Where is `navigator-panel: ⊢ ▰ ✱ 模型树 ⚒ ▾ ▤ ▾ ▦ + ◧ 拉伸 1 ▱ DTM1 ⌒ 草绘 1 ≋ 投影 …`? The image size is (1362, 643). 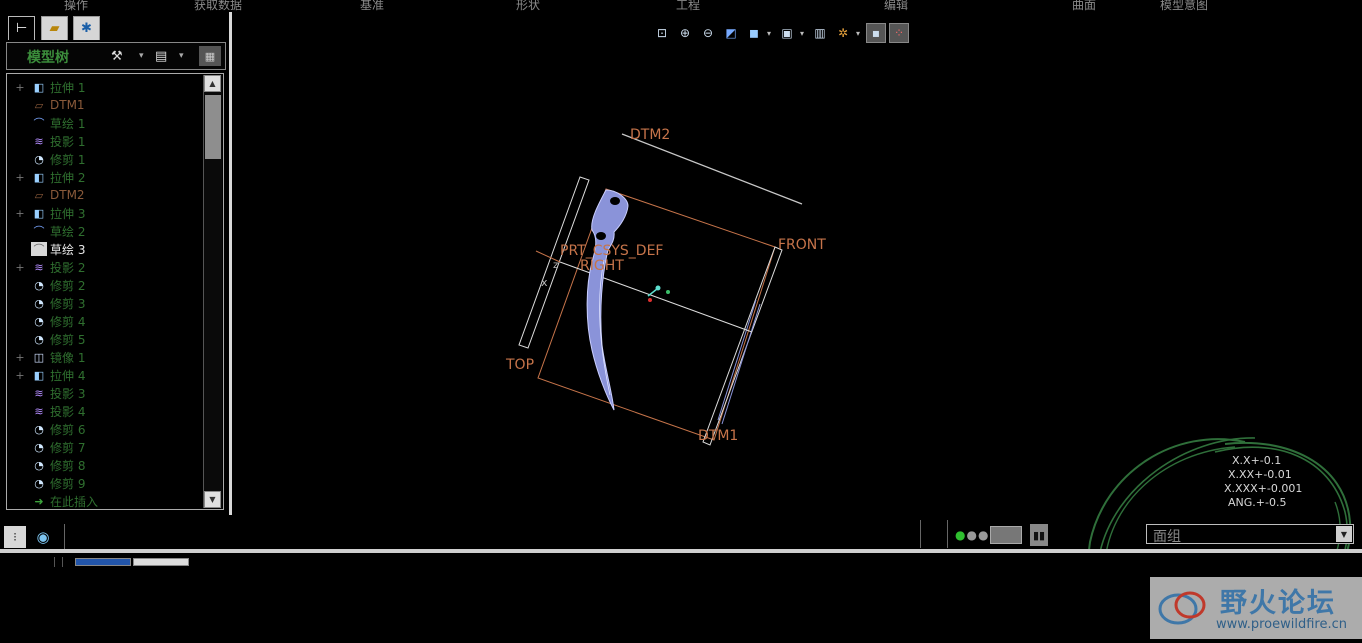
navigator-panel: ⊢ ▰ ✱ 模型树 ⚒ ▾ ▤ ▾ ▦ + ◧ 拉伸 1 ▱ DTM1 ⌒ 草绘 1 ≋ 投影 … is located at coordinates (116, 263).